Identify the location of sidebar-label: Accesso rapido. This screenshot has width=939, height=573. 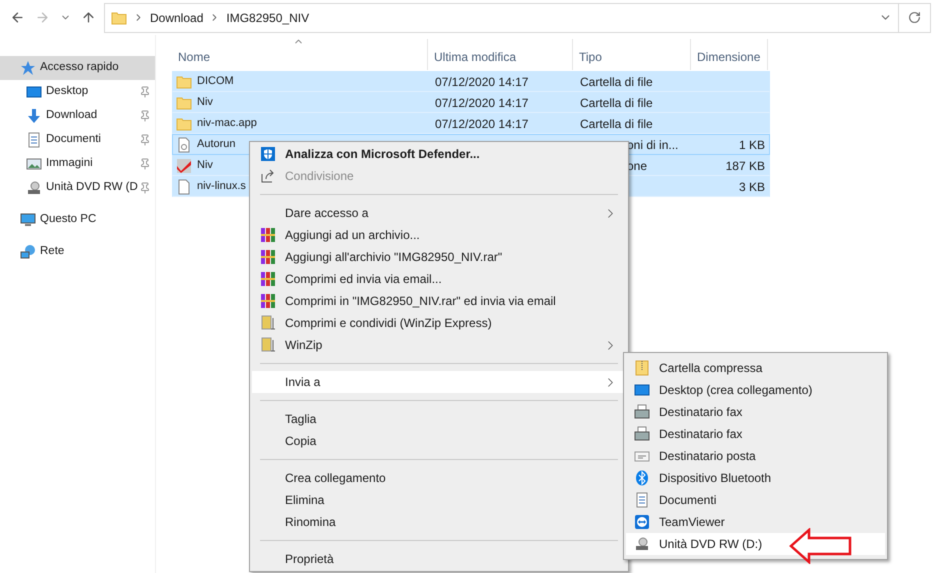
(80, 68).